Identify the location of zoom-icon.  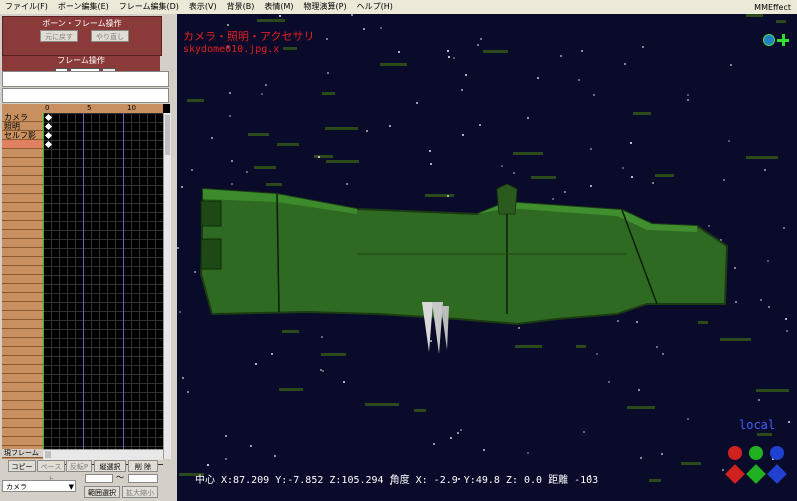
(769, 40).